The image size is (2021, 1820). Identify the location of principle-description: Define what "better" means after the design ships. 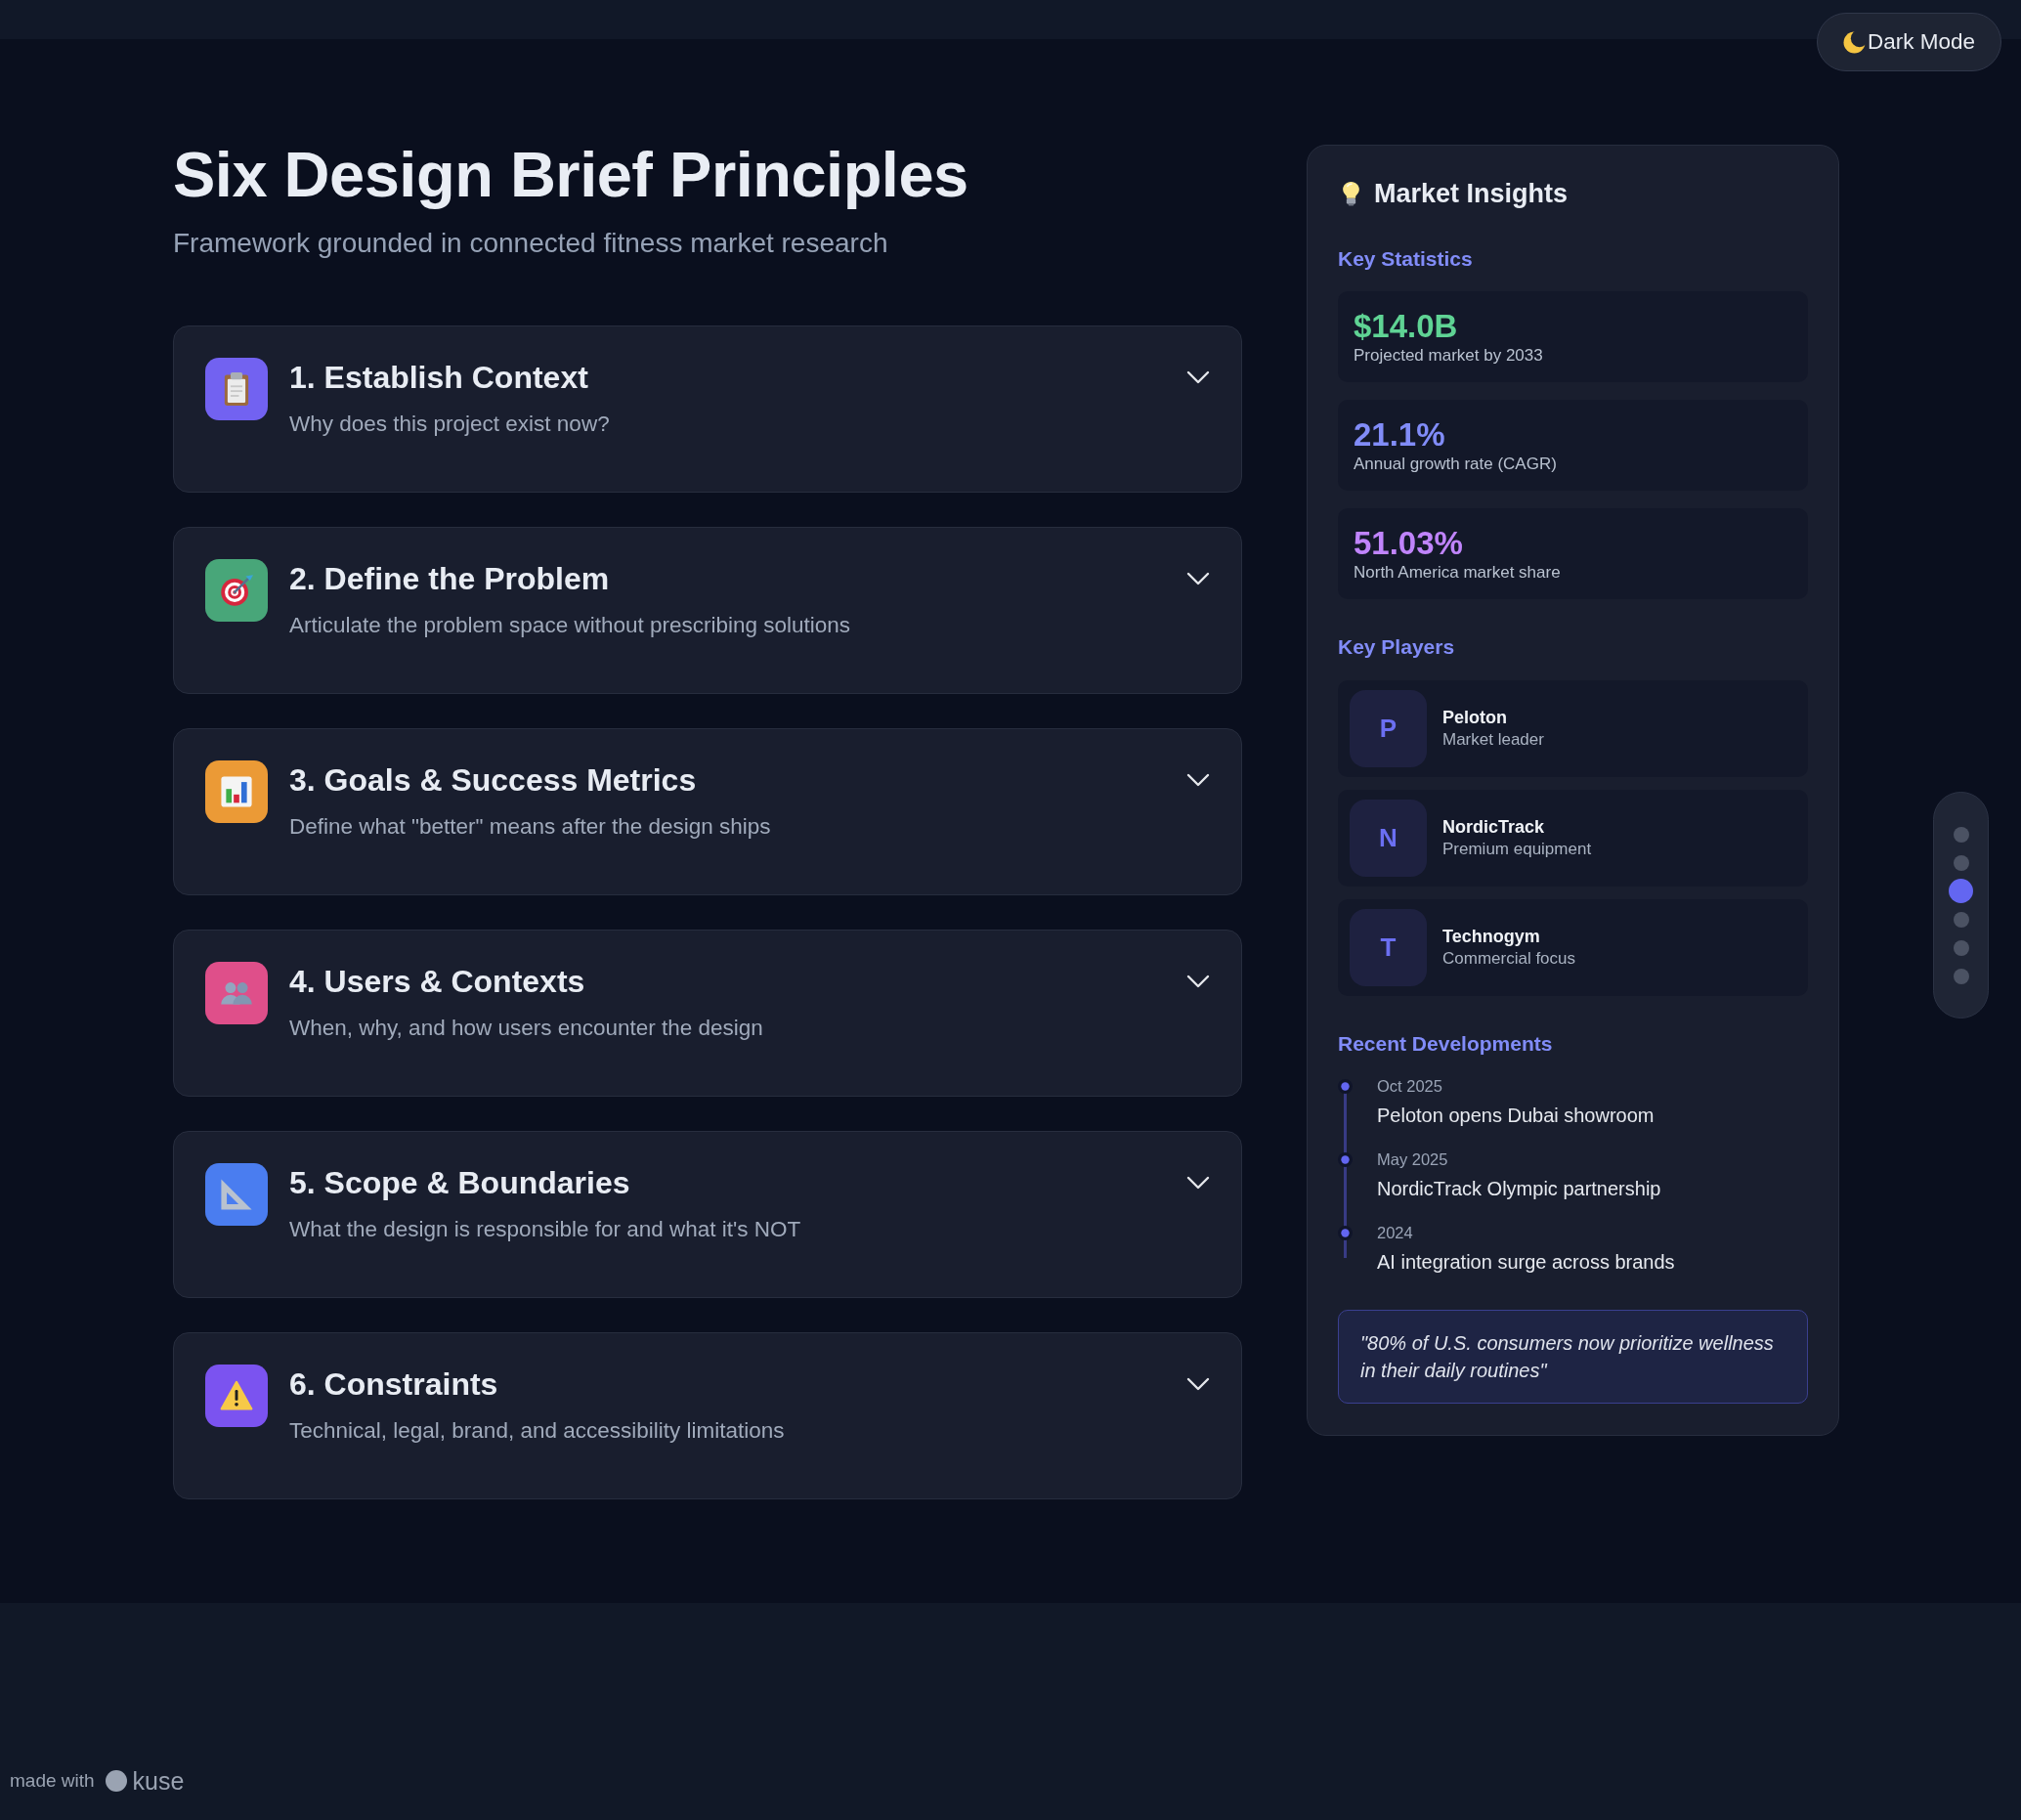
(530, 827).